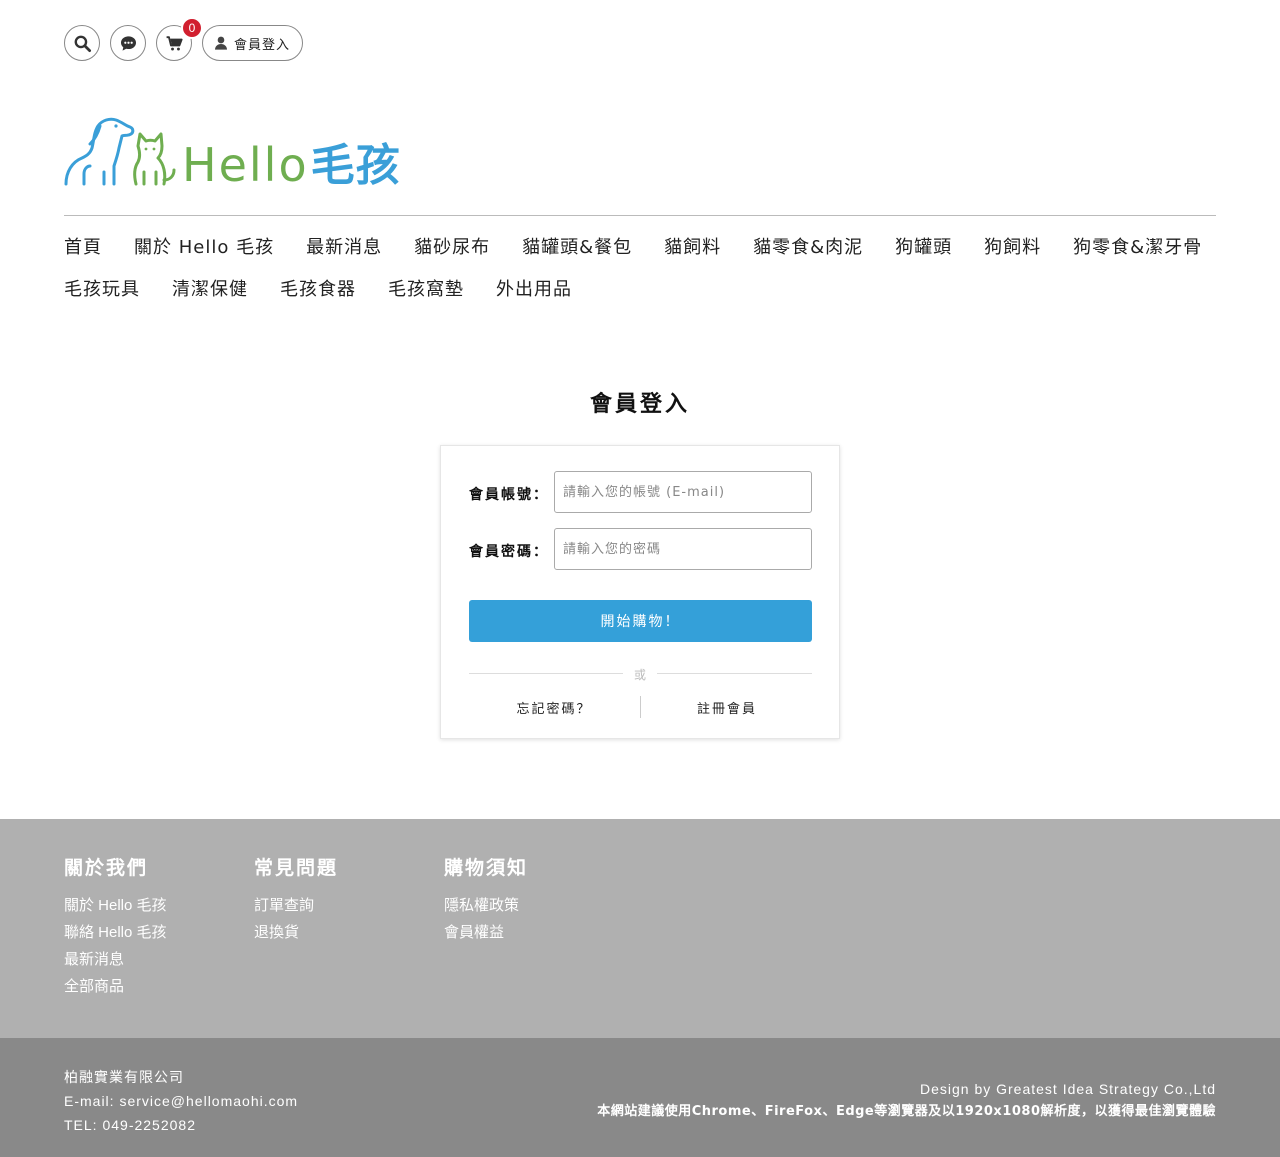 The width and height of the screenshot is (1280, 1157). What do you see at coordinates (640, 707) in the screenshot?
I see `link-separator` at bounding box center [640, 707].